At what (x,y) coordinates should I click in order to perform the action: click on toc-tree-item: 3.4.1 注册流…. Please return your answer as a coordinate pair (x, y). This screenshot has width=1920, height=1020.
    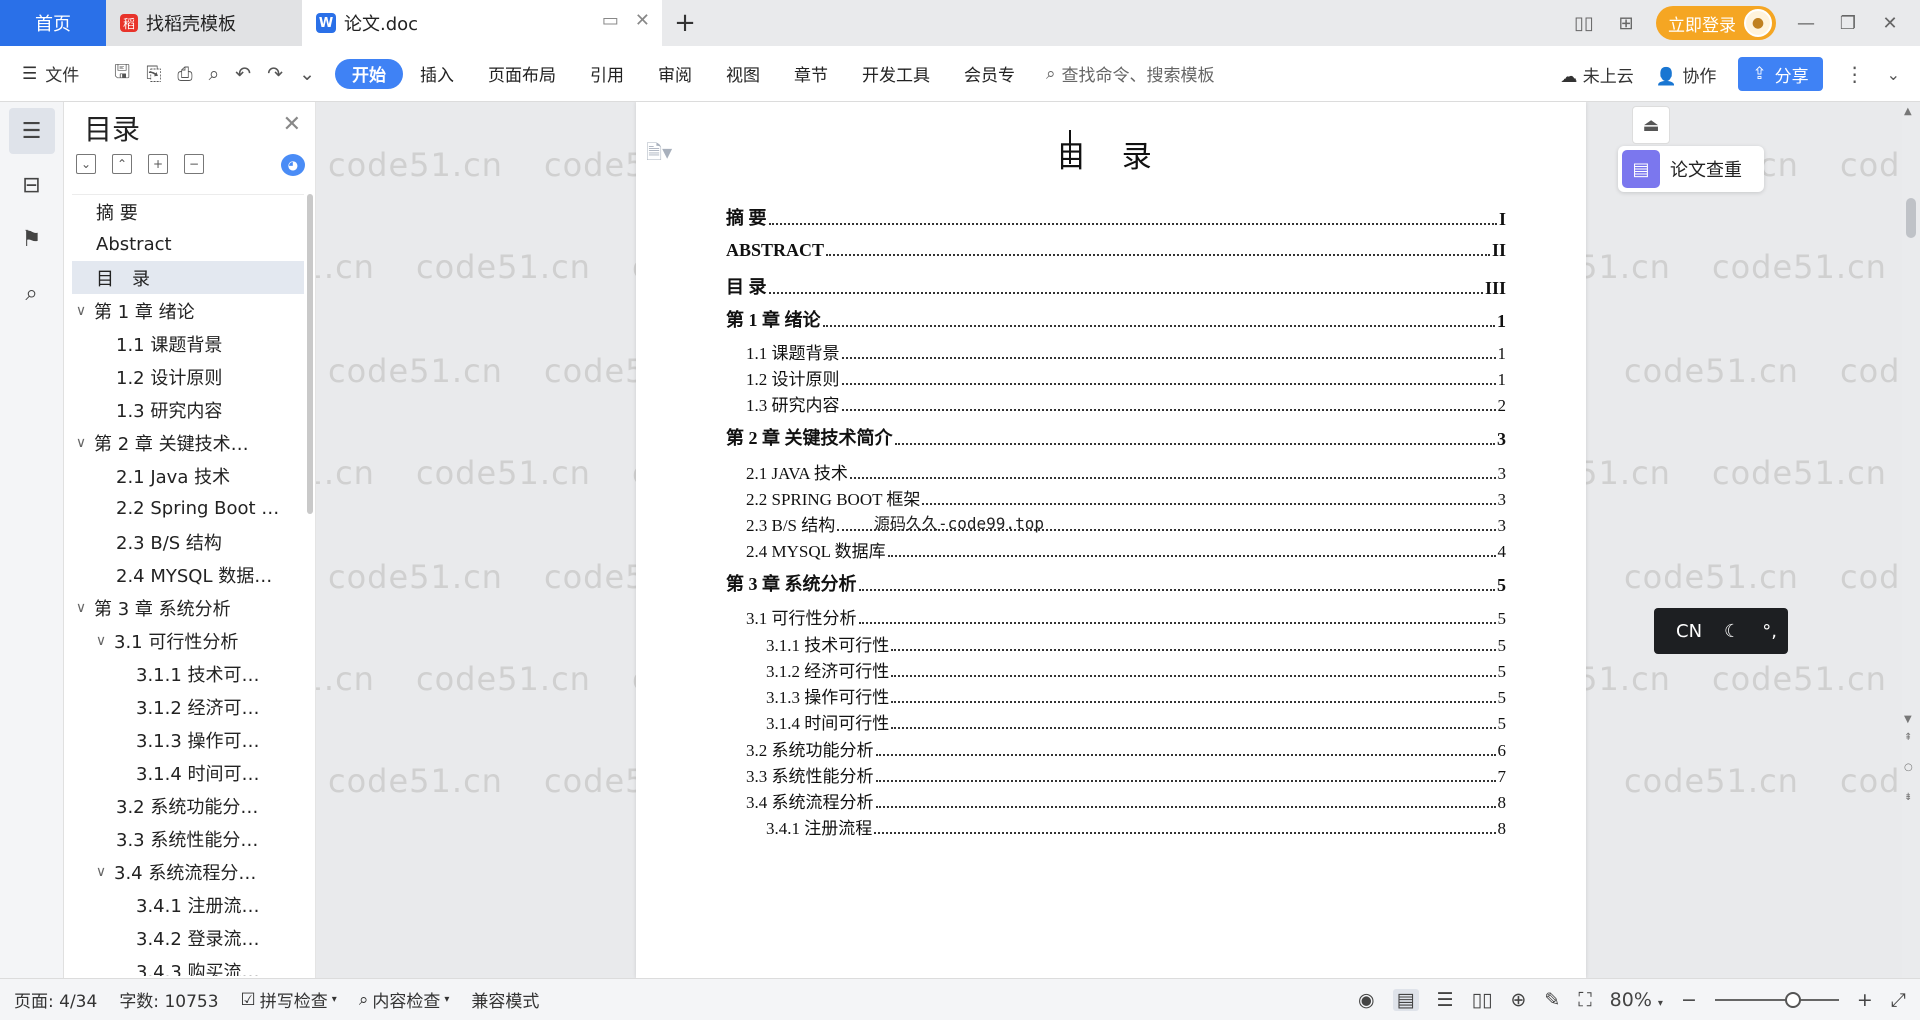
    Looking at the image, I should click on (188, 904).